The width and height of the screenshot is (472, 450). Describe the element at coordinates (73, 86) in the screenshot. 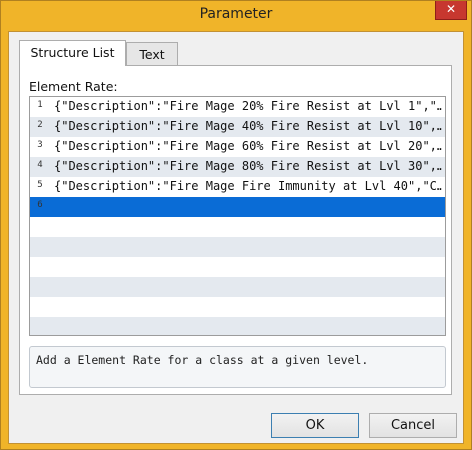

I see `element-rate-label: Element Rate:` at that location.